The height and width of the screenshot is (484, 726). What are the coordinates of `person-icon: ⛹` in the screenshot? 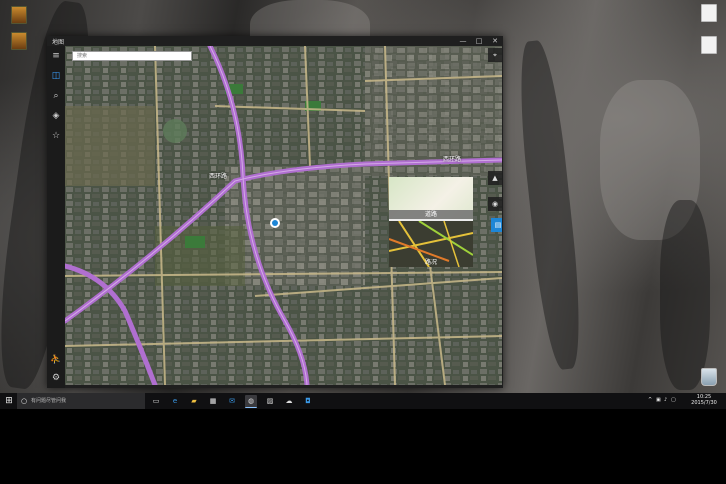 It's located at (56, 360).